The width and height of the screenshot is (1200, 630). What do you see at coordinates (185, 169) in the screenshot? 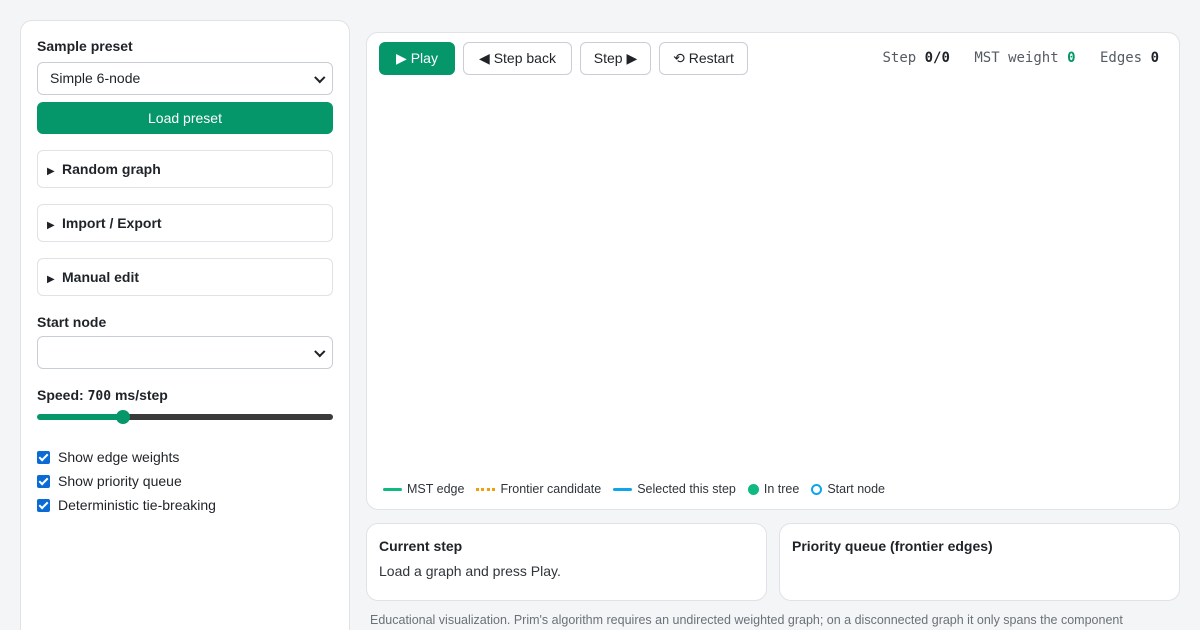
I see `random-graph-toggle: ▶ Random graph` at bounding box center [185, 169].